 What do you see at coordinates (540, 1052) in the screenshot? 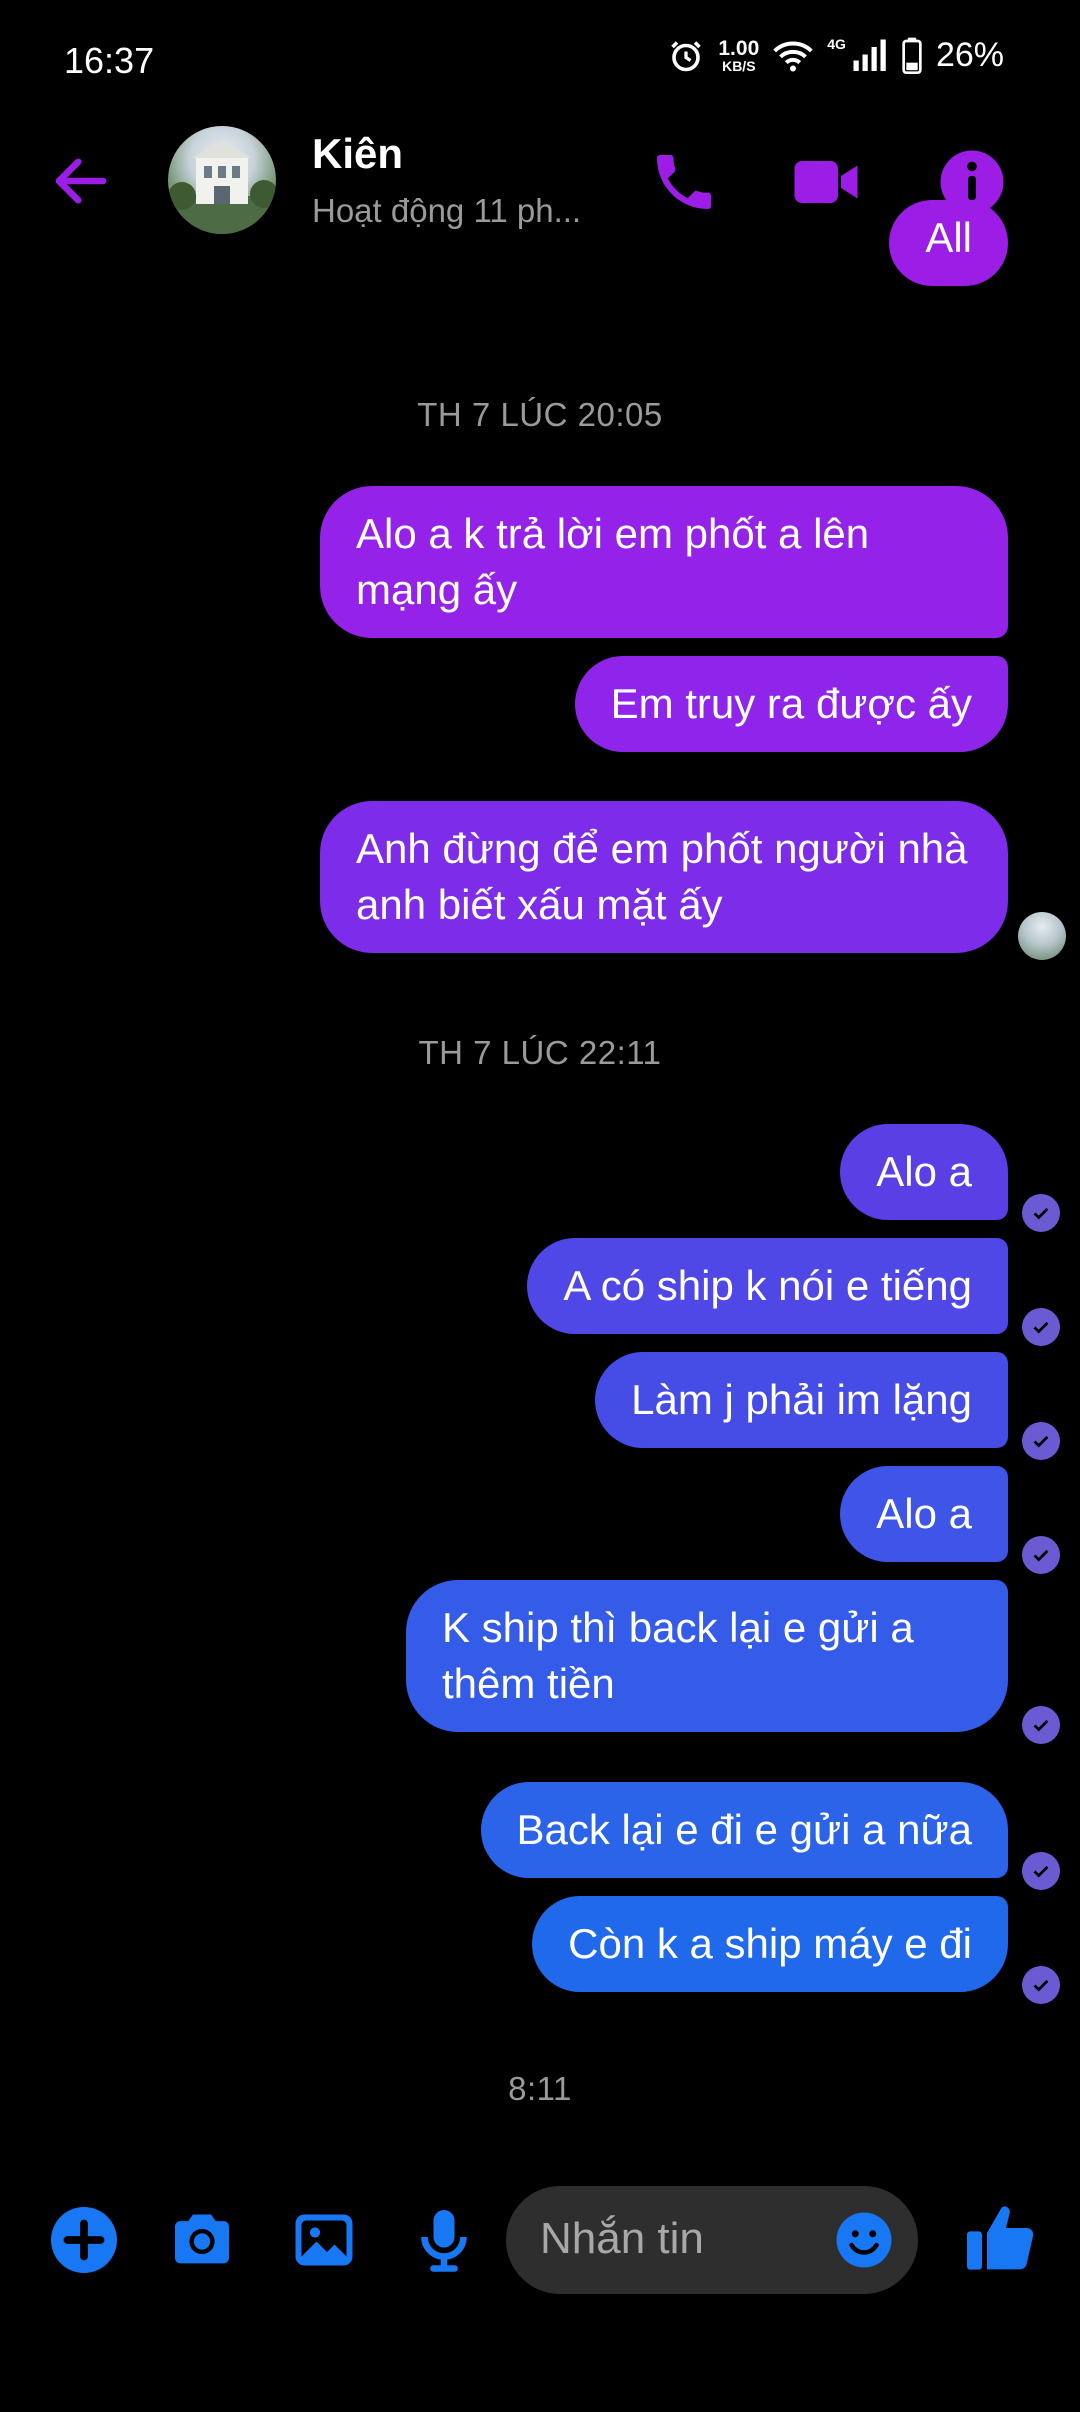
I see `time-separator: TH 7 LÚC 22:11` at bounding box center [540, 1052].